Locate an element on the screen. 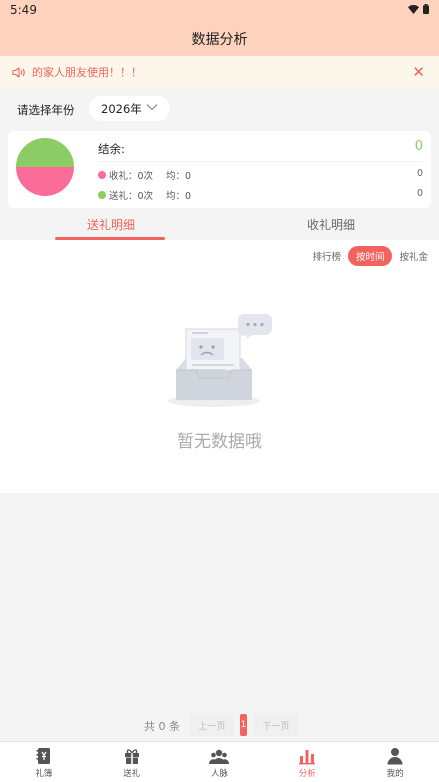 The height and width of the screenshot is (782, 439). nav-label-contacts: 人脉 is located at coordinates (219, 774).